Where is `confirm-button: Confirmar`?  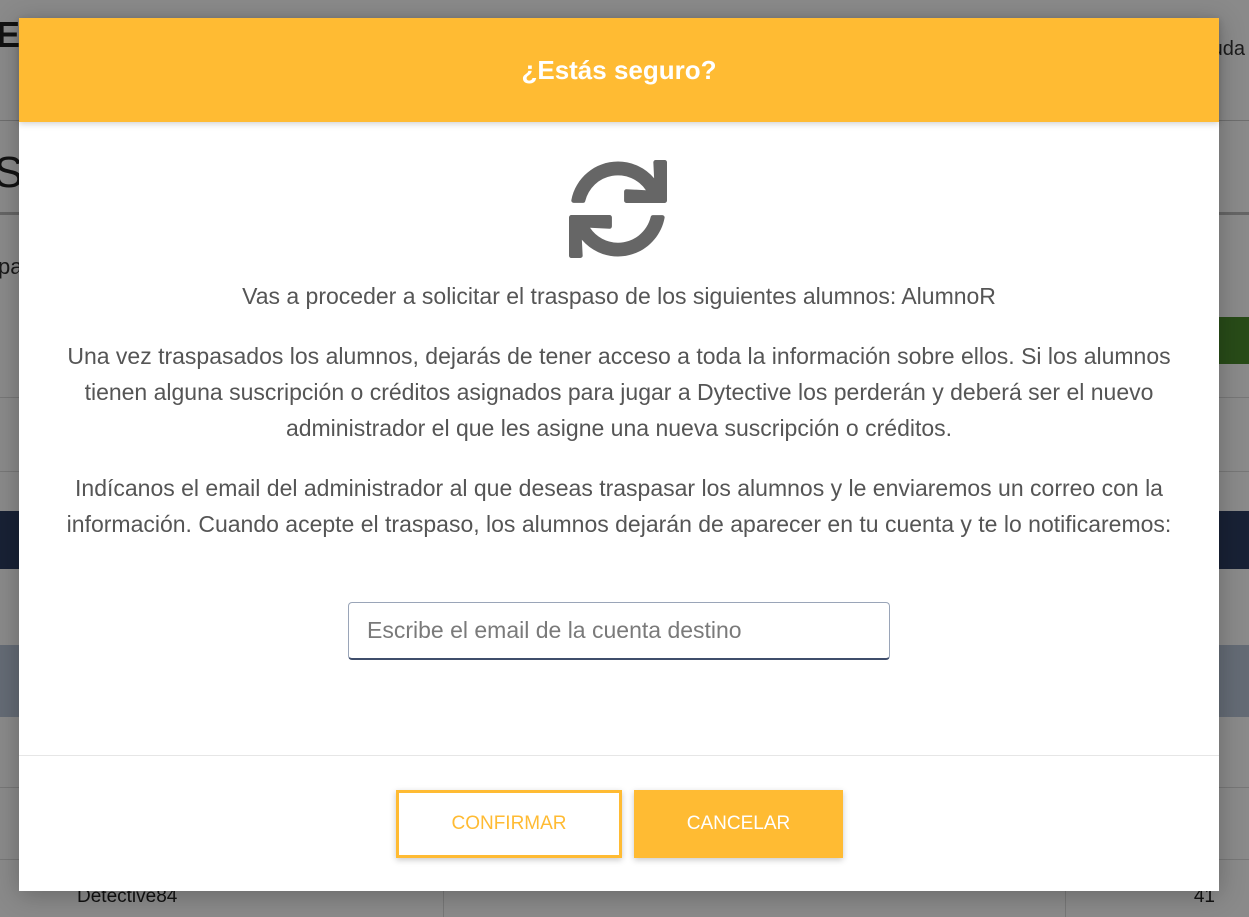
confirm-button: Confirmar is located at coordinates (509, 824).